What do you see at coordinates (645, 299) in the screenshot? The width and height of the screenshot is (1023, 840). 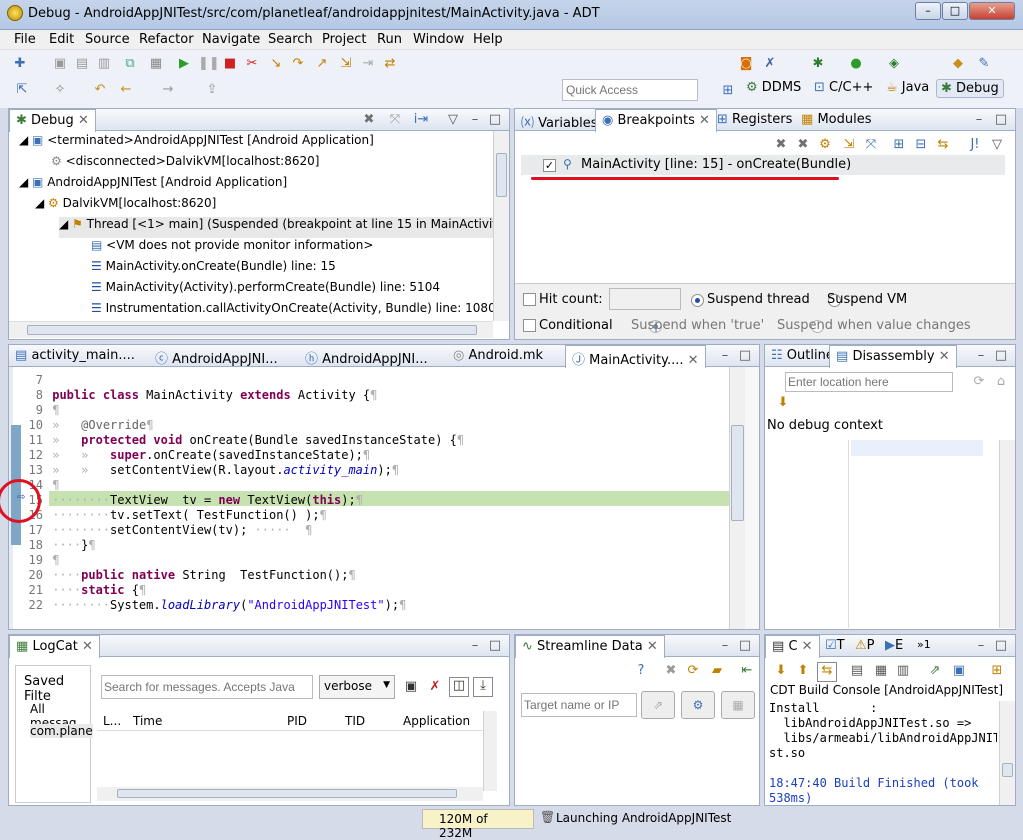 I see `hit-count-input` at bounding box center [645, 299].